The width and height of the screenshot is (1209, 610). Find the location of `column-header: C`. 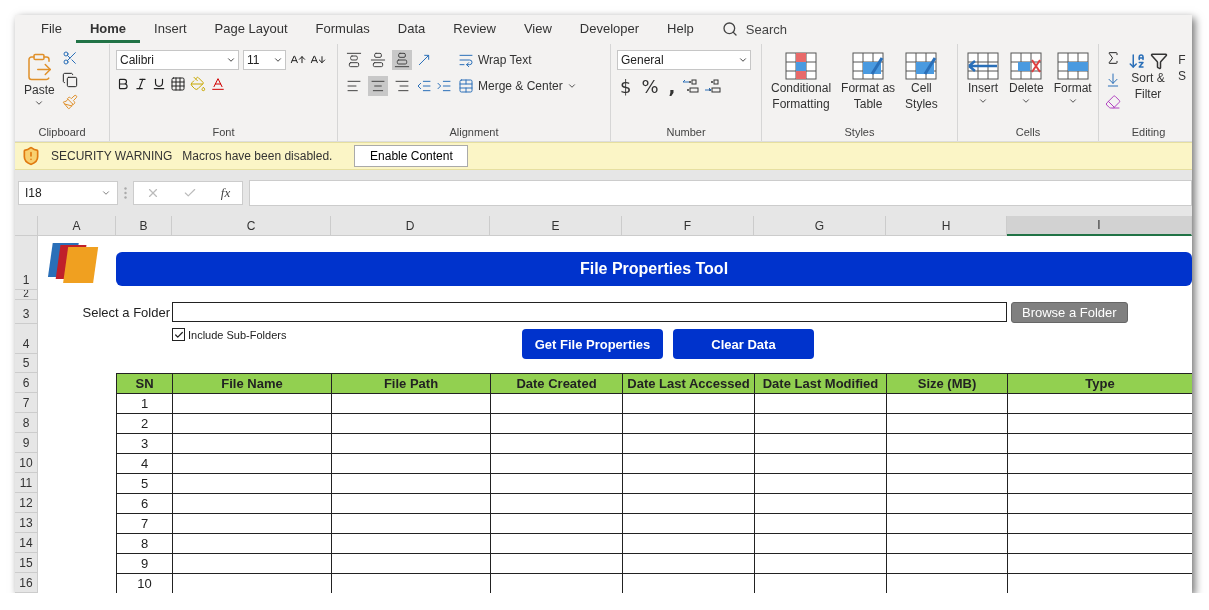

column-header: C is located at coordinates (251, 226).